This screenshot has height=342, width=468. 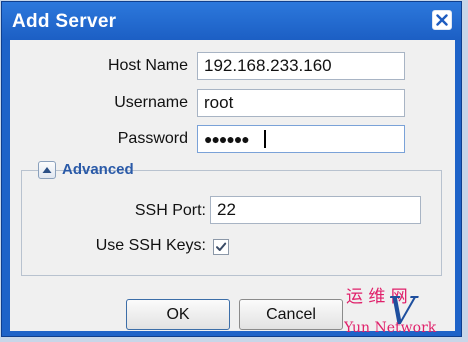 I want to click on cancel-button: Cancel, so click(x=291, y=314).